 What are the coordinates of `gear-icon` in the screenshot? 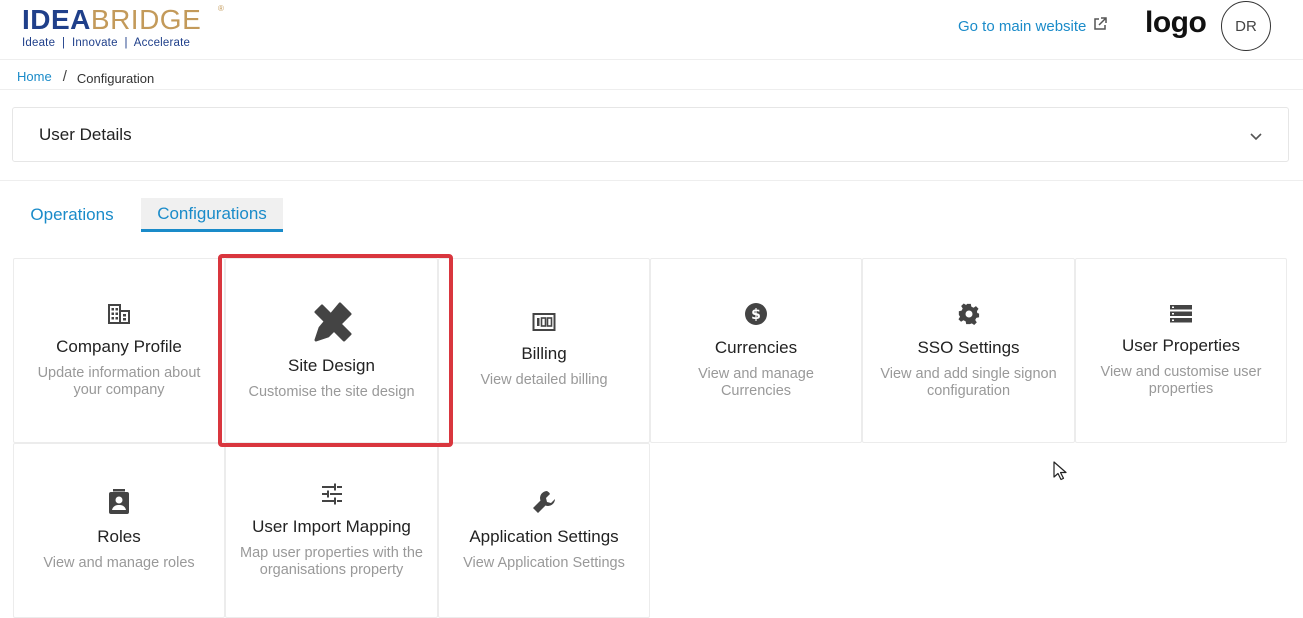 It's located at (969, 314).